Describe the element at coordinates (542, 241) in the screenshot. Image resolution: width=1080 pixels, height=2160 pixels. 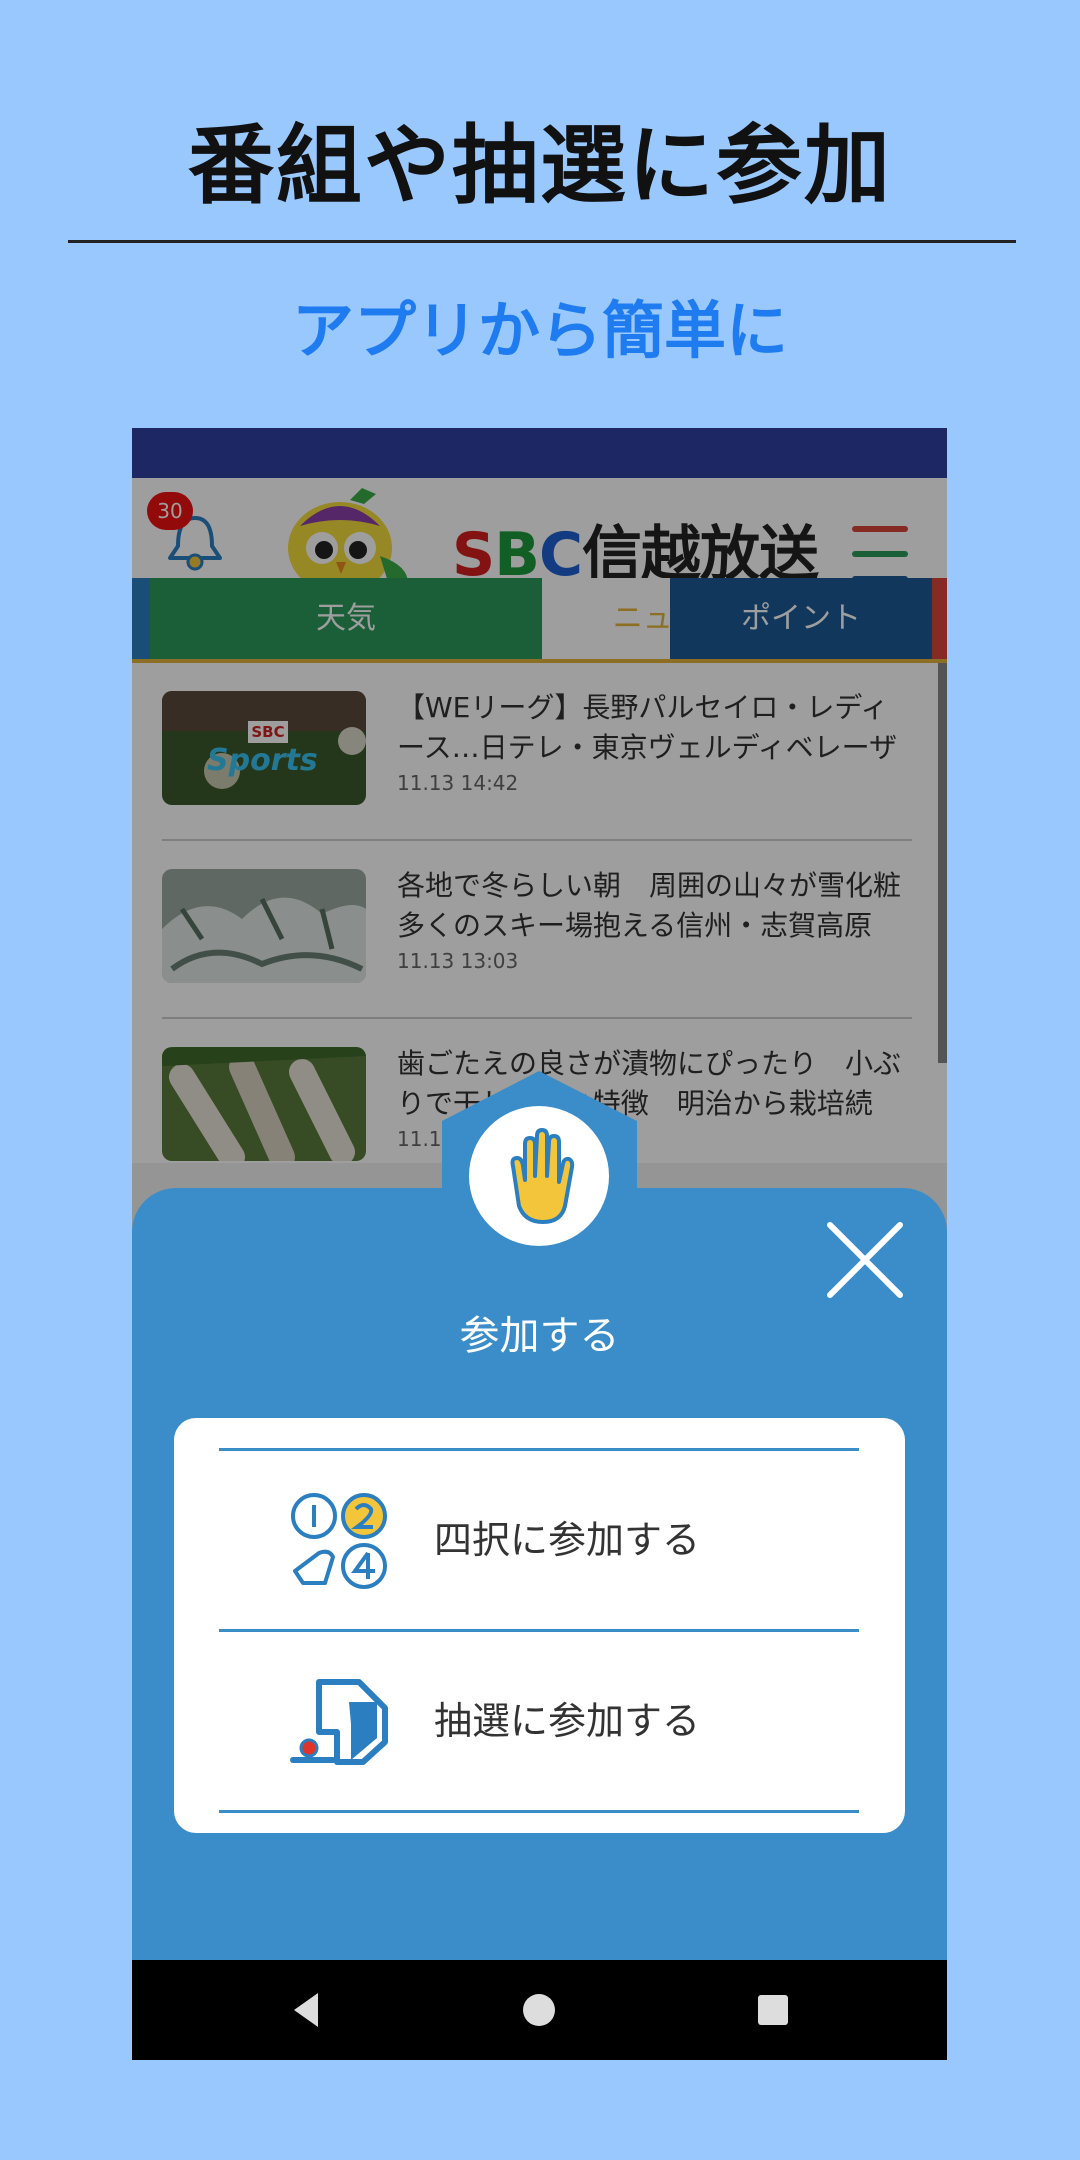
I see `promo-divider` at that location.